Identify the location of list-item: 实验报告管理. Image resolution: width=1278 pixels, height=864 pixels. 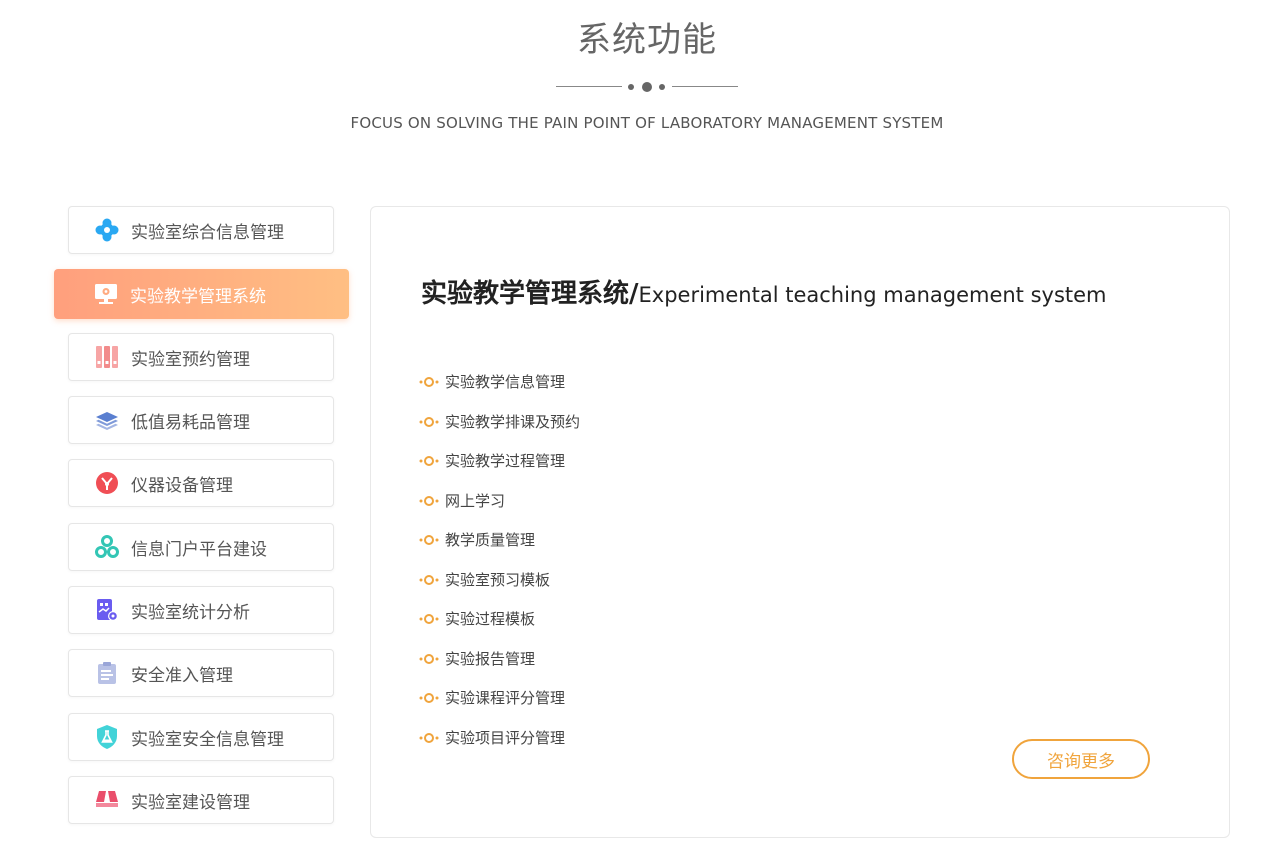
(499, 668).